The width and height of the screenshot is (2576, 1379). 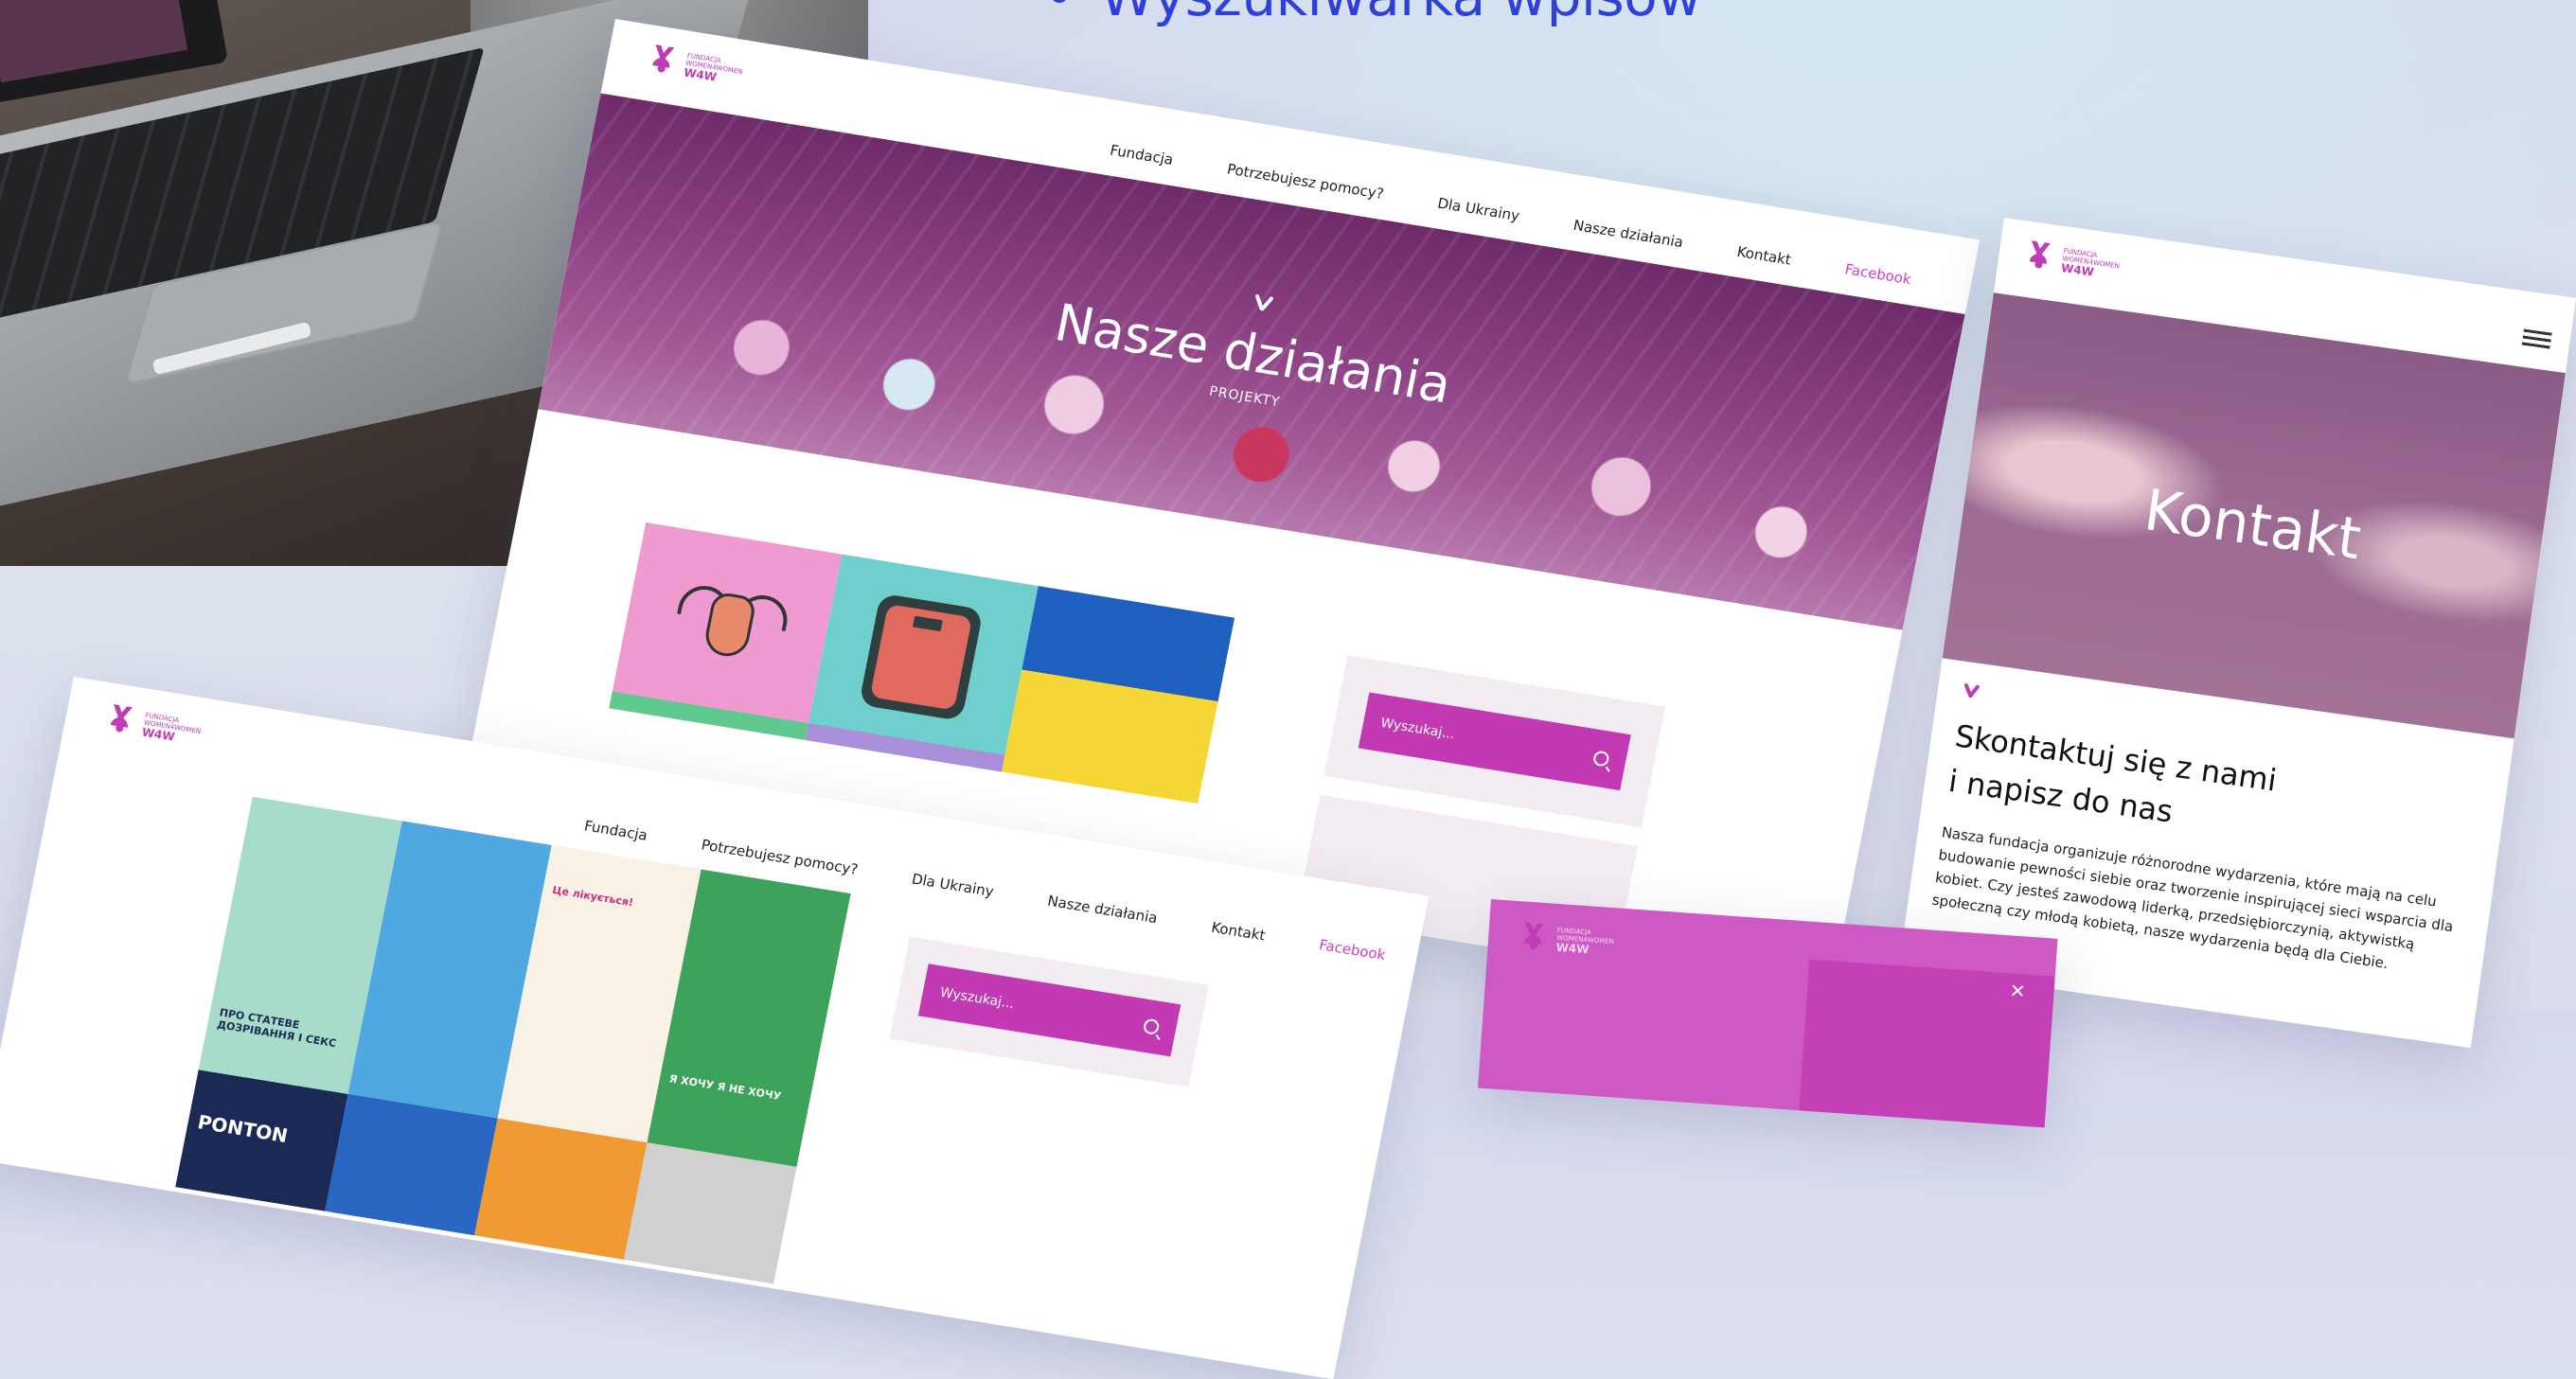 I want to click on logo-short: W4W, so click(x=1573, y=948).